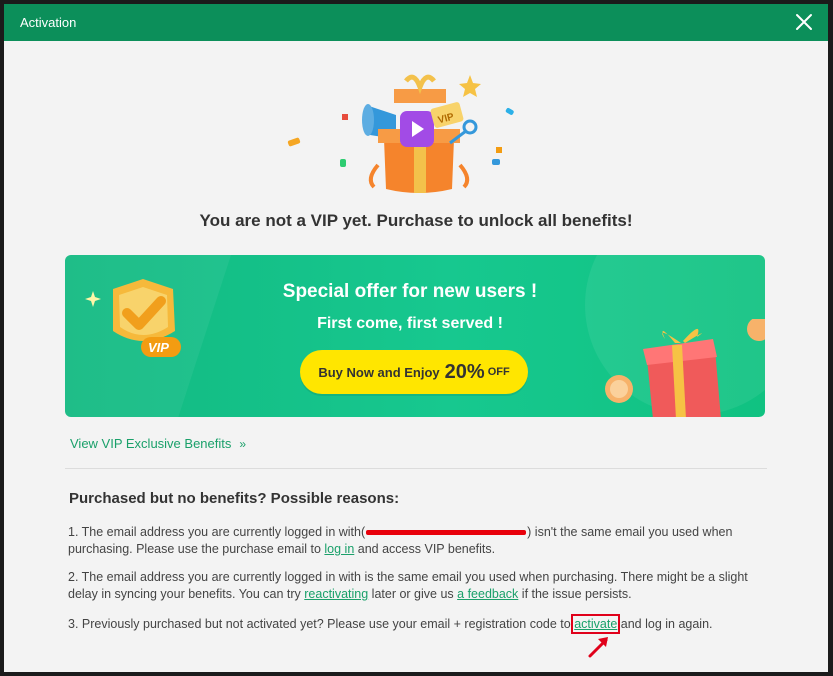 Image resolution: width=833 pixels, height=676 pixels. Describe the element at coordinates (416, 22) in the screenshot. I see `title-bar: Activation` at that location.